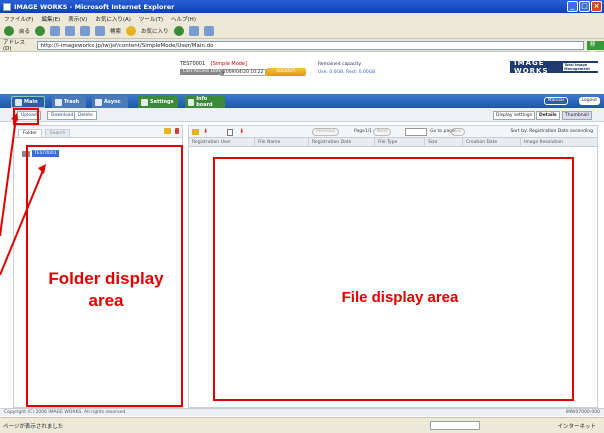 The height and width of the screenshot is (433, 604). I want to click on tab-trash: Trash, so click(69, 102).